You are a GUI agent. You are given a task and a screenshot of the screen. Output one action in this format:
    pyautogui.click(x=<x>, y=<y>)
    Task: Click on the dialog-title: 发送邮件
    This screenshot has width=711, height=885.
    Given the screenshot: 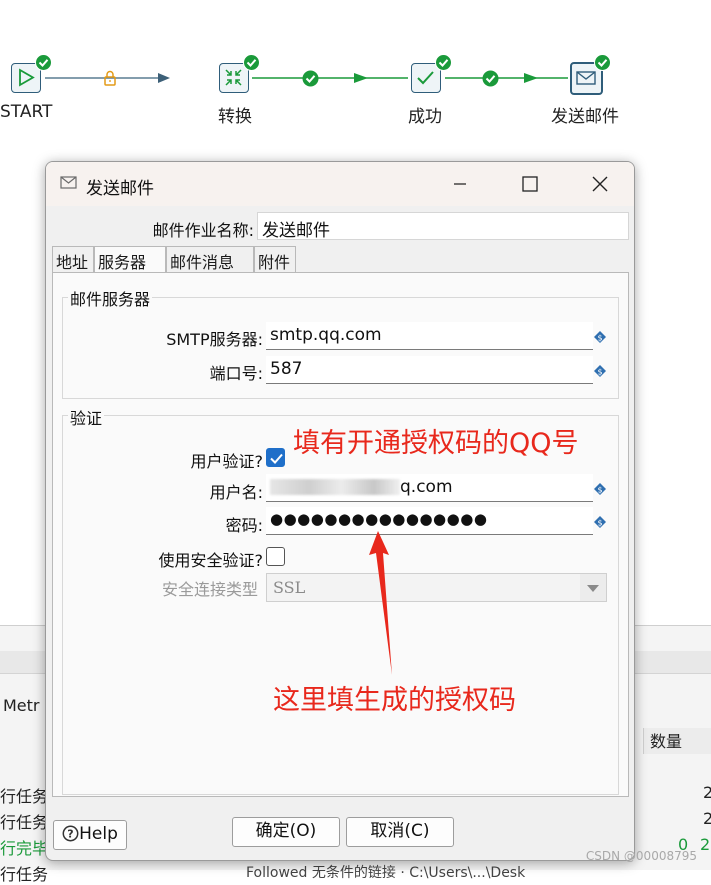 What is the action you would take?
    pyautogui.click(x=120, y=189)
    